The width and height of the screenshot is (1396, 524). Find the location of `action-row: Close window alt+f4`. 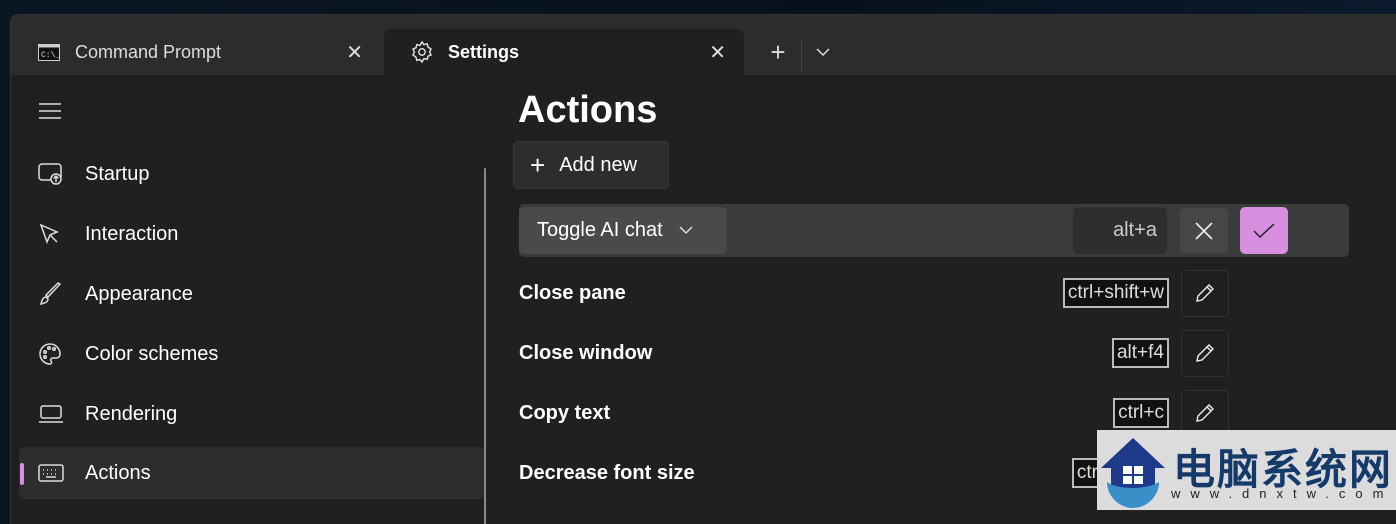

action-row: Close window alt+f4 is located at coordinates (874, 353).